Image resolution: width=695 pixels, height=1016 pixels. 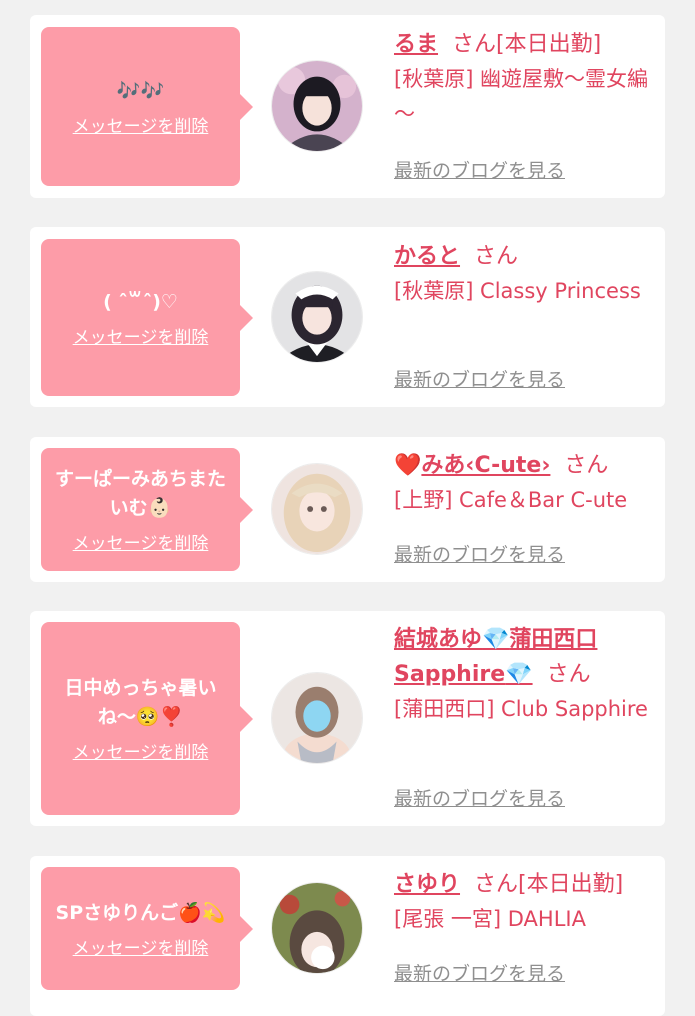 What do you see at coordinates (147, 317) in the screenshot?
I see `message-bubble: ( ˆ꒳ˆ)♡ メッセージを削除` at bounding box center [147, 317].